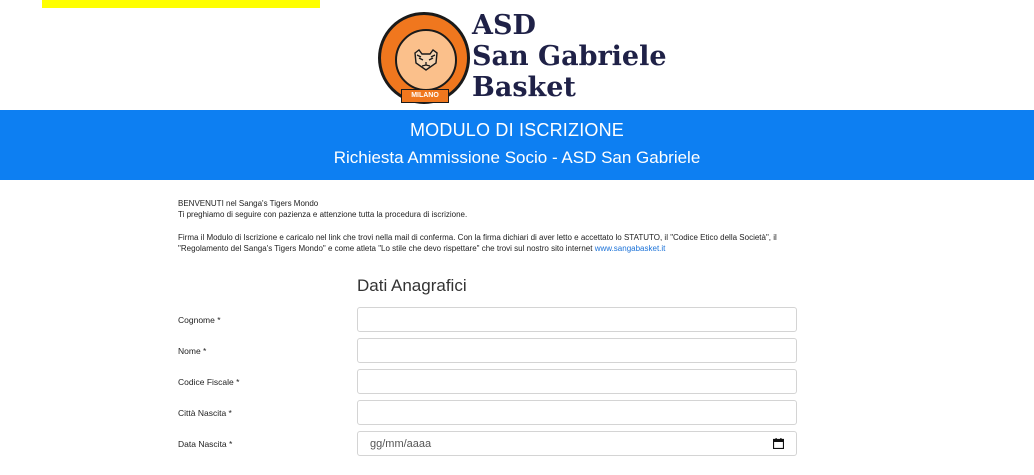 Image resolution: width=1034 pixels, height=475 pixels. I want to click on form-row-nome: Nome *, so click(517, 352).